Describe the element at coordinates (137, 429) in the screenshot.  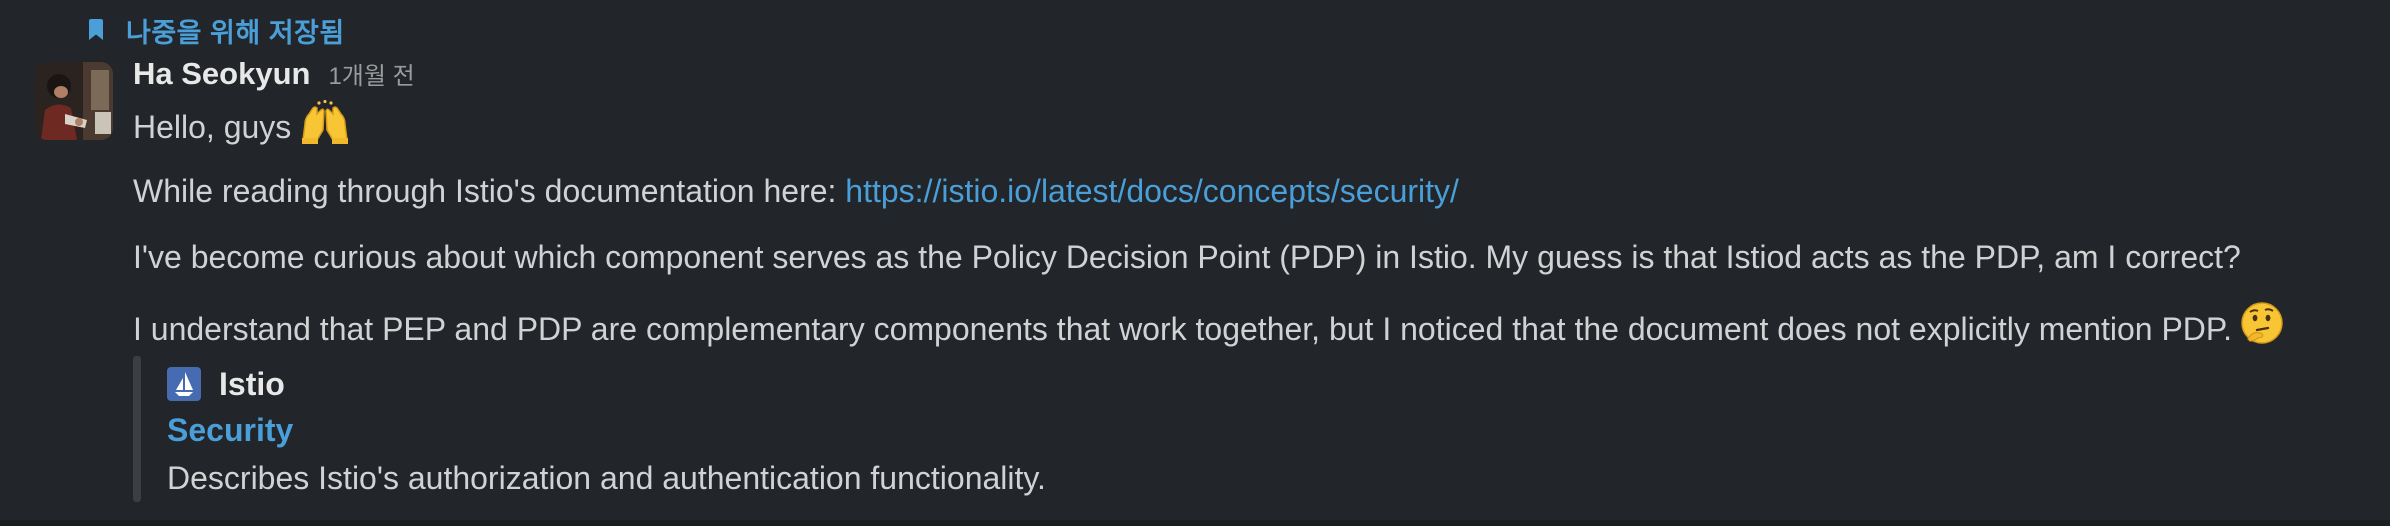
I see `link-preview-bar` at that location.